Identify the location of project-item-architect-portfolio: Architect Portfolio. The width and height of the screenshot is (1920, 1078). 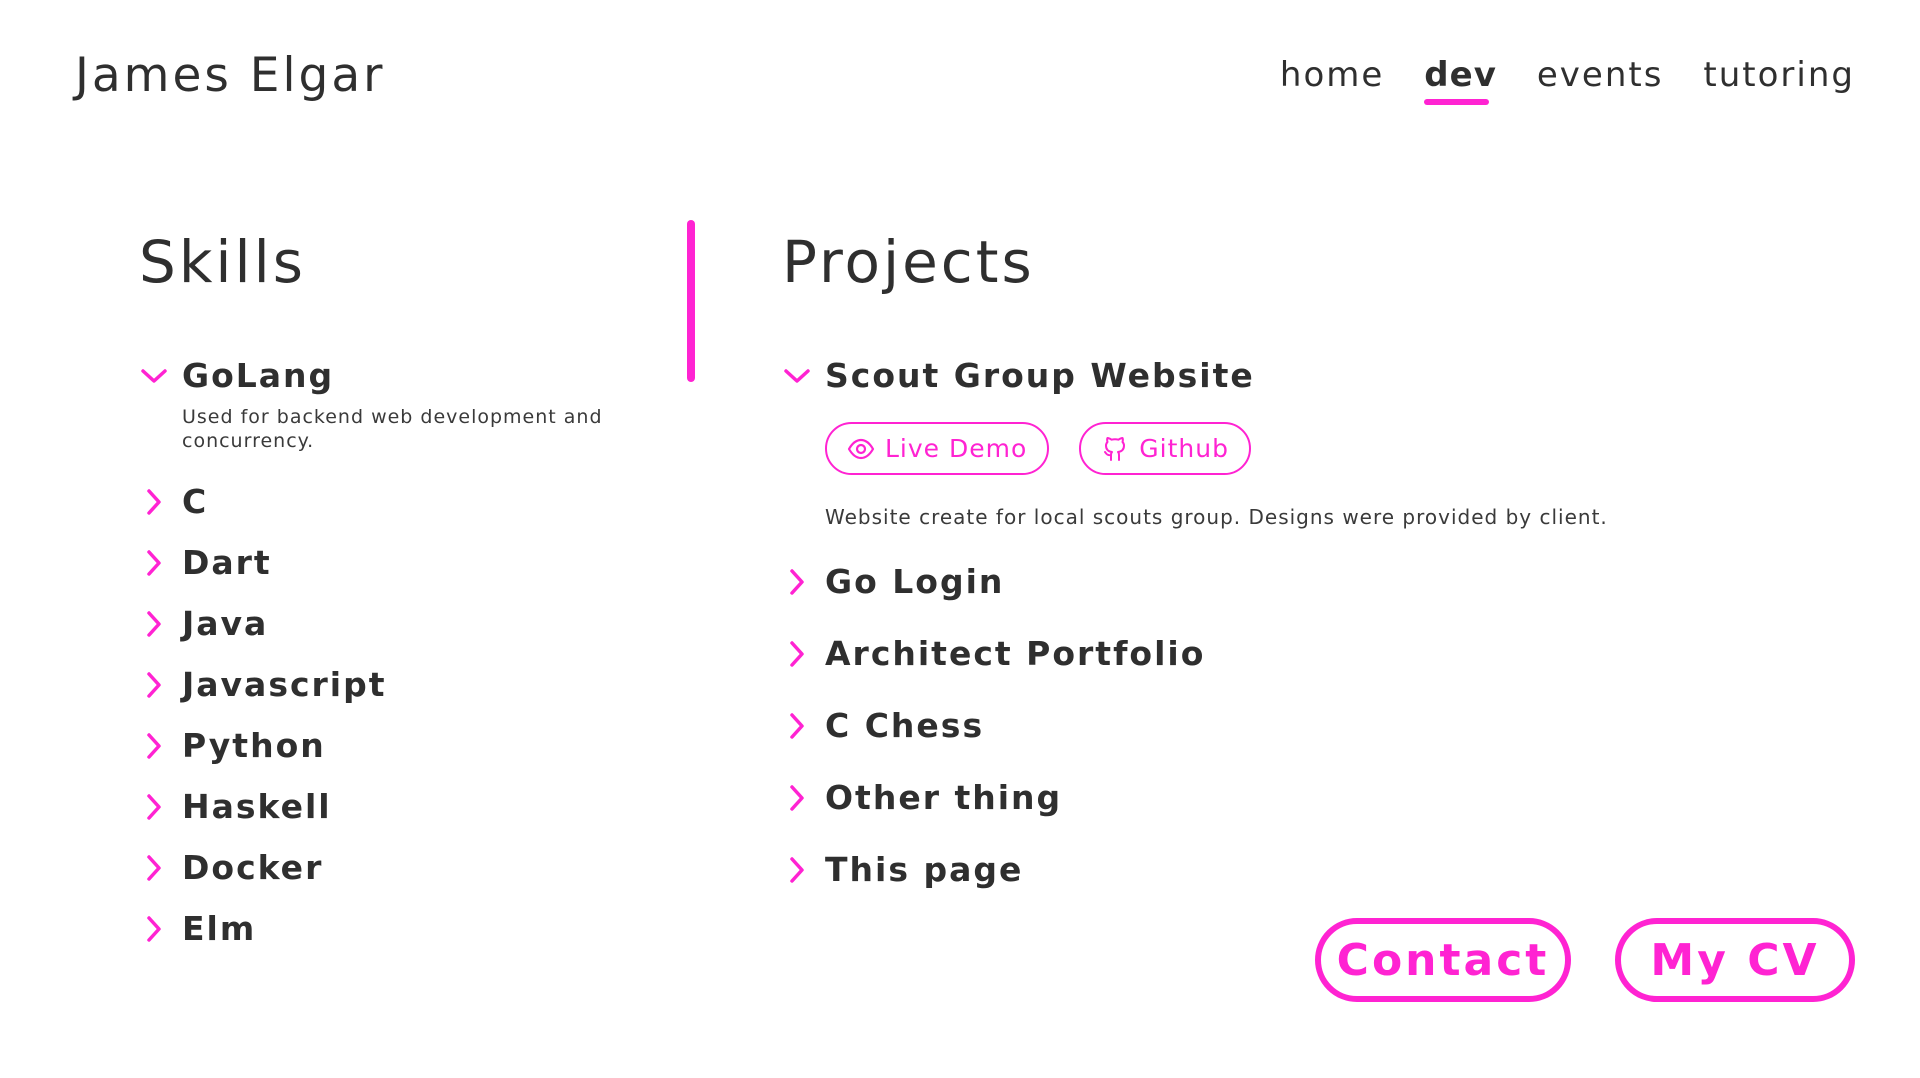
(1282, 654).